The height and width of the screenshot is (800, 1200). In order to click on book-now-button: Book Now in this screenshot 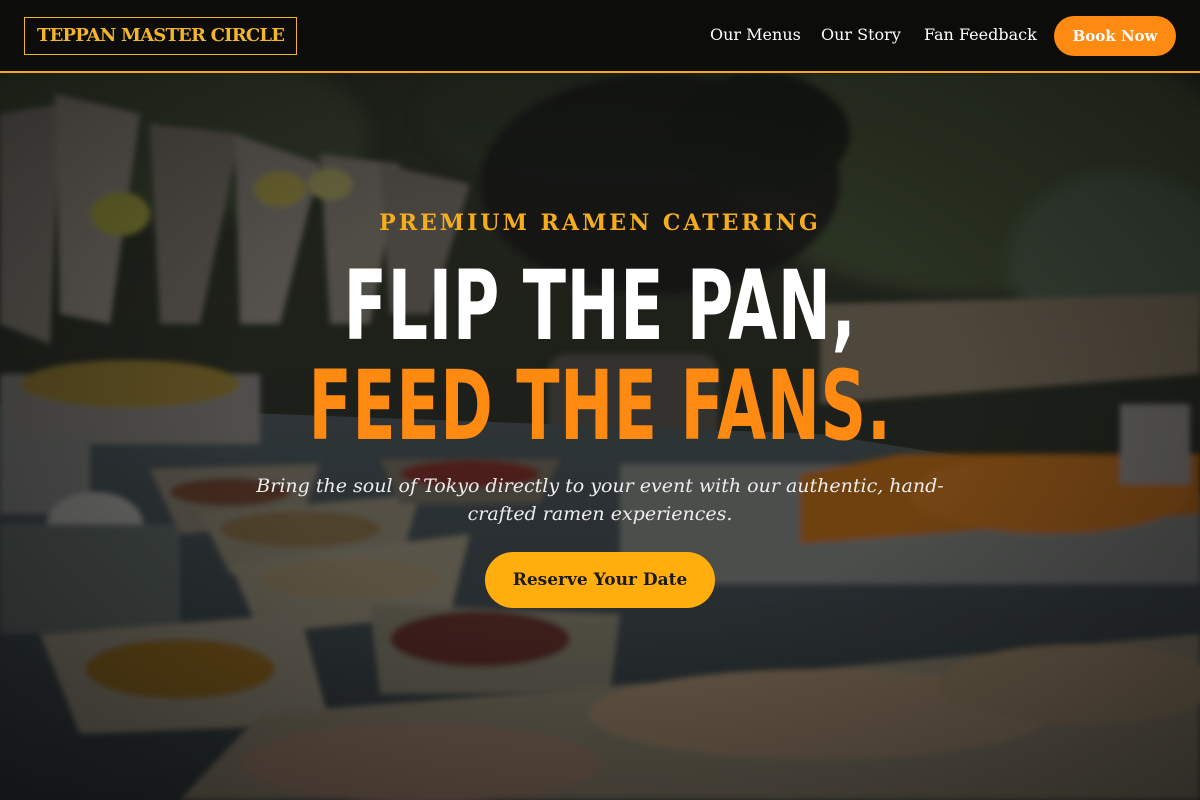, I will do `click(1115, 36)`.